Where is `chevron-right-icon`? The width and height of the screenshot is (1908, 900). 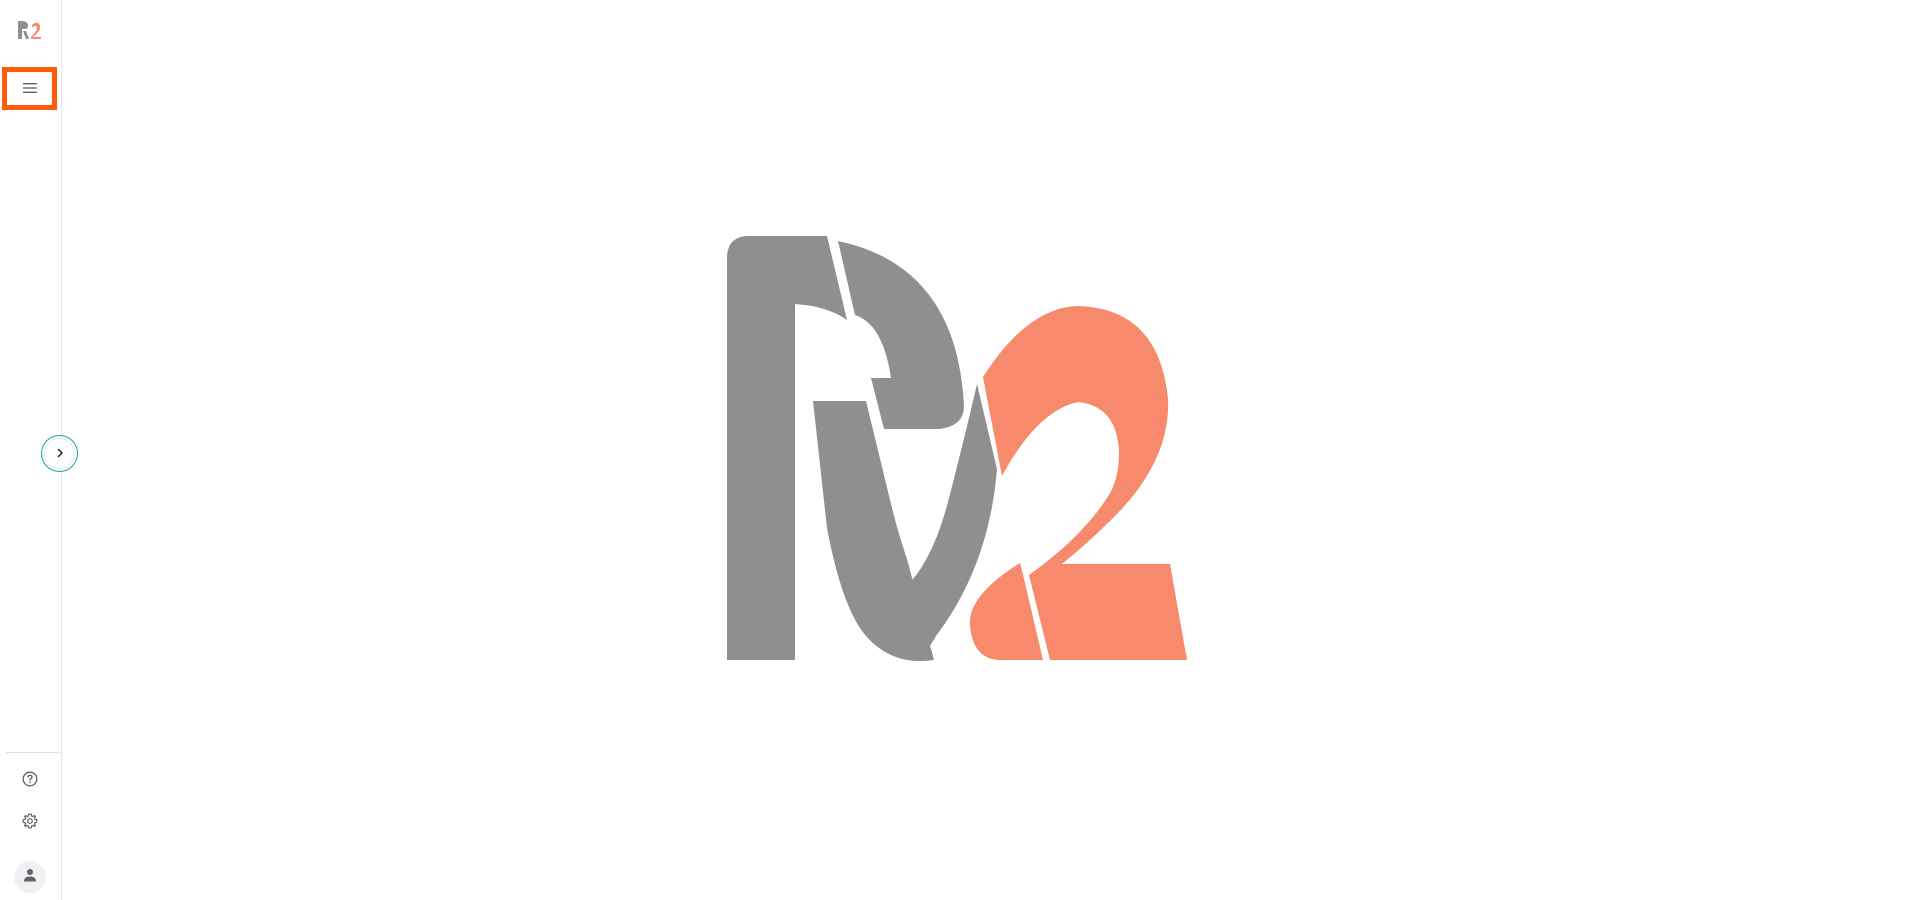
chevron-right-icon is located at coordinates (60, 454).